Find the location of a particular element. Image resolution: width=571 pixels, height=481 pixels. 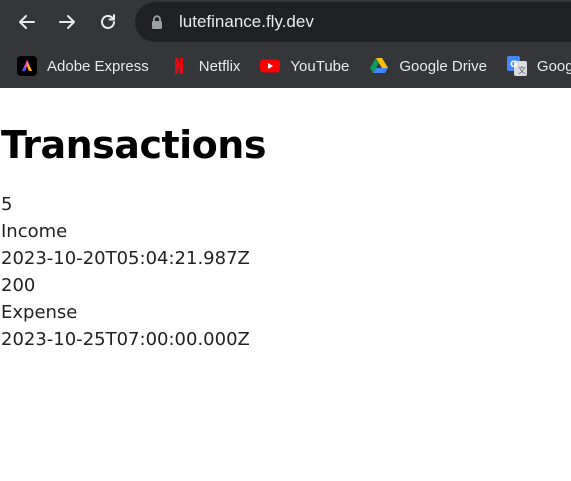

lock-icon is located at coordinates (157, 22).